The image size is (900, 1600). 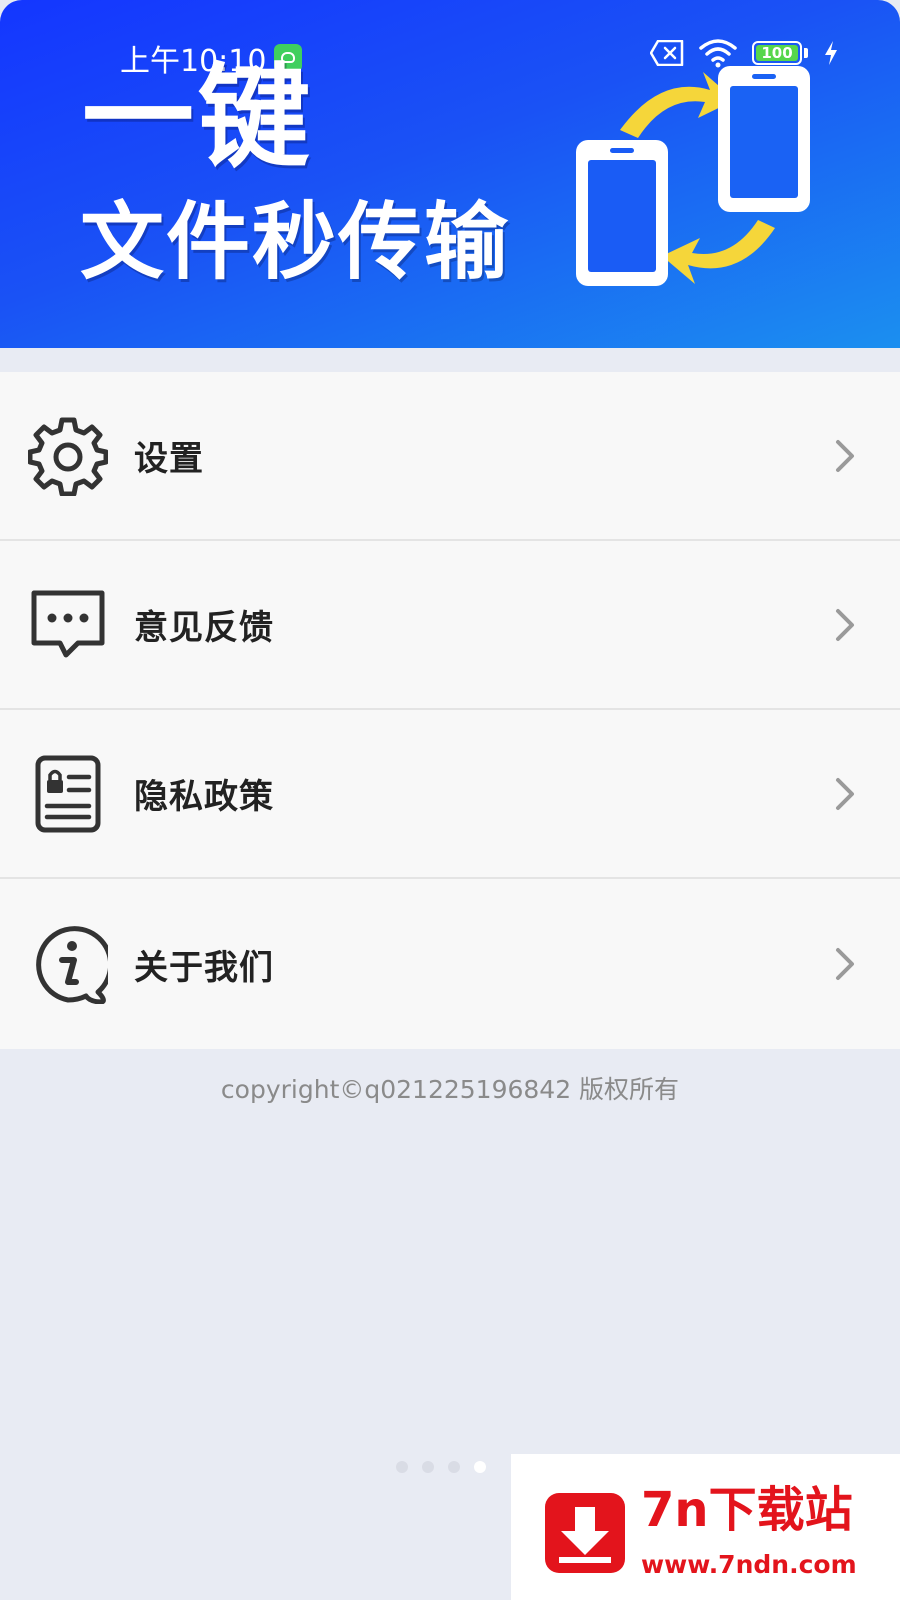 I want to click on menu-item-feedback: 意见反馈, so click(x=450, y=625).